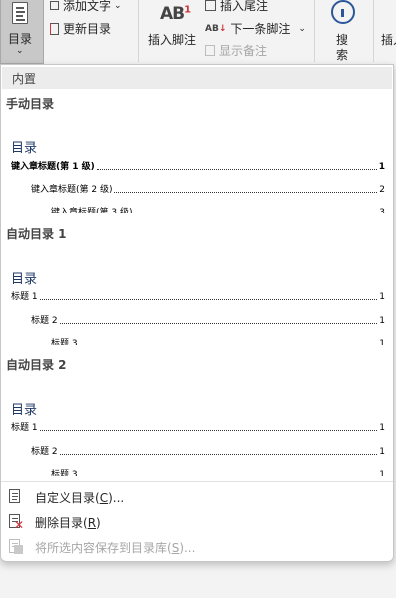  What do you see at coordinates (243, 51) in the screenshot?
I see `show-notes-label: 显示备注` at bounding box center [243, 51].